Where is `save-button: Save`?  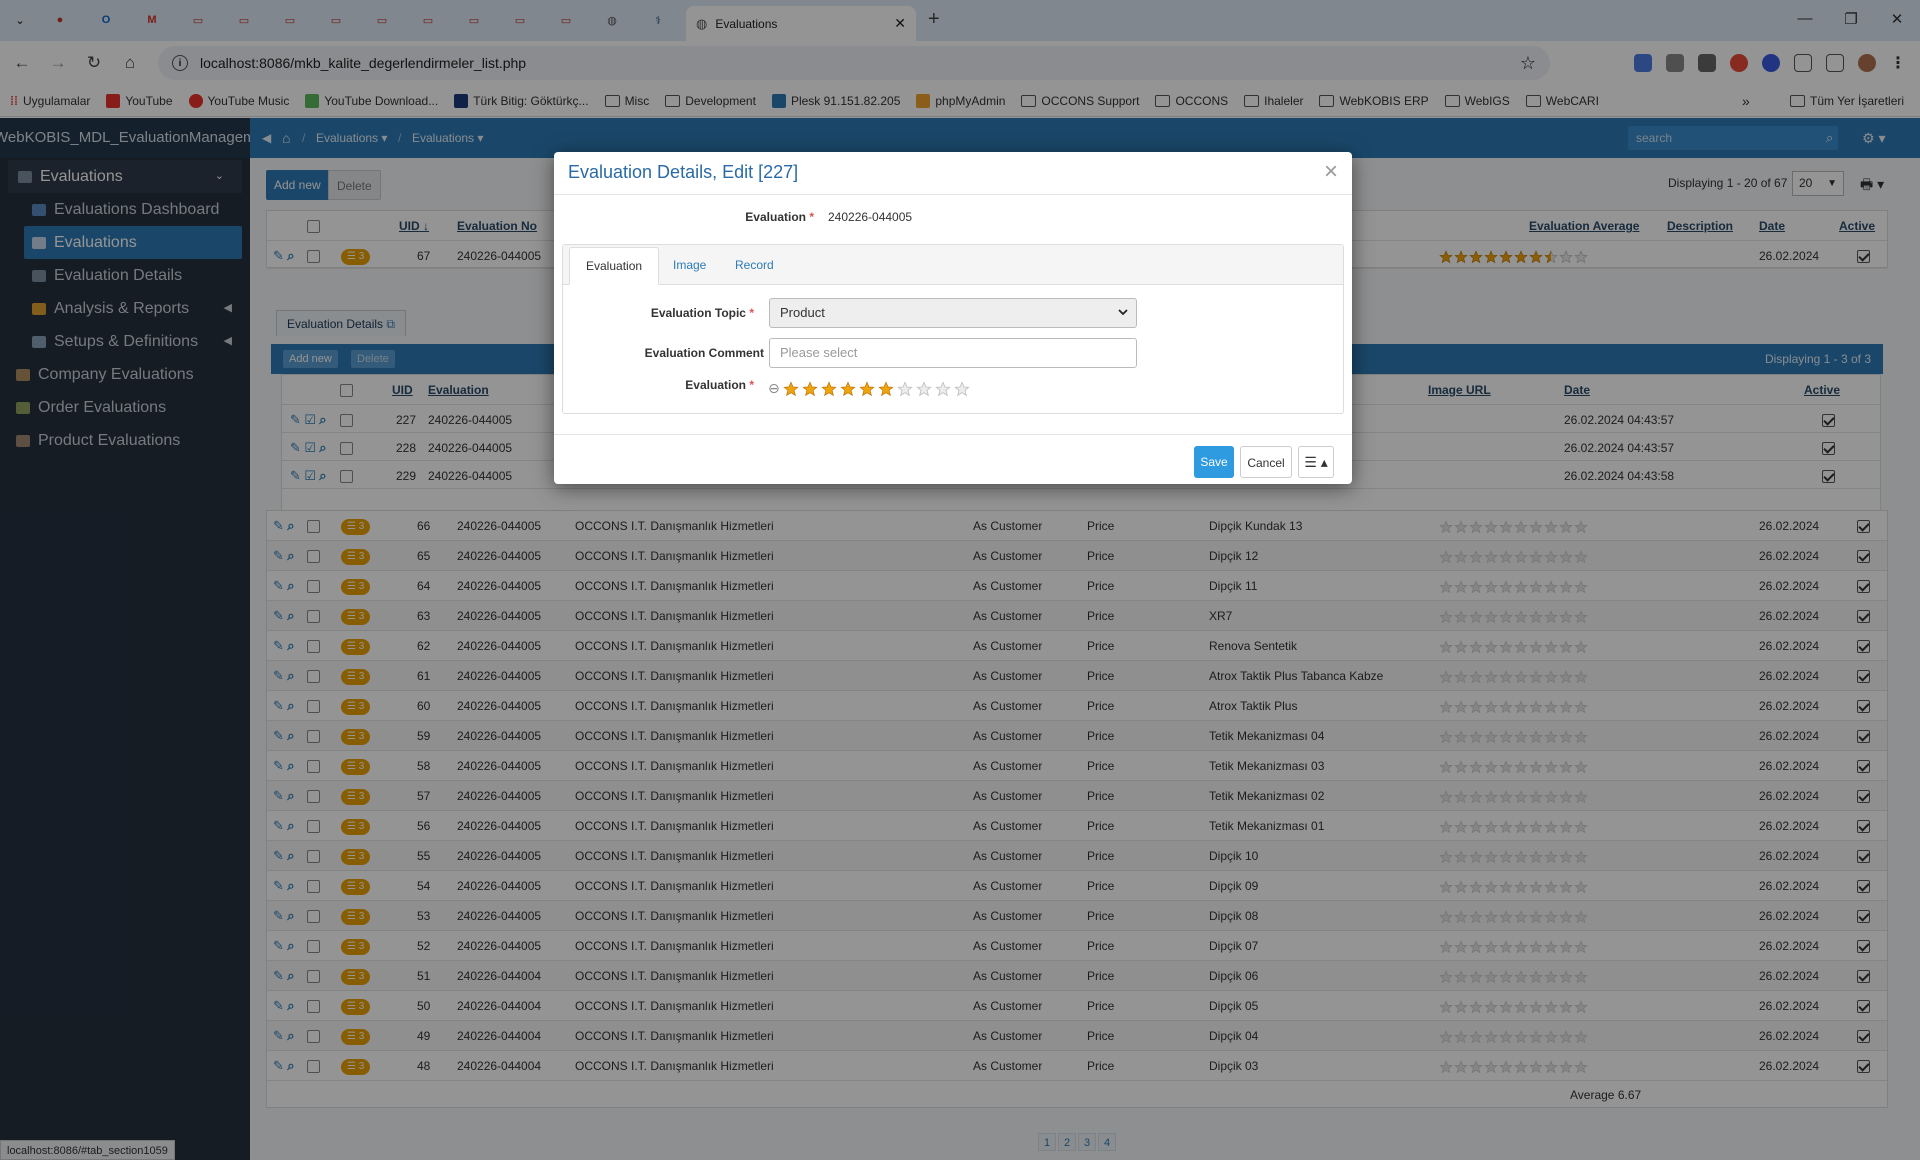
save-button: Save is located at coordinates (1214, 462).